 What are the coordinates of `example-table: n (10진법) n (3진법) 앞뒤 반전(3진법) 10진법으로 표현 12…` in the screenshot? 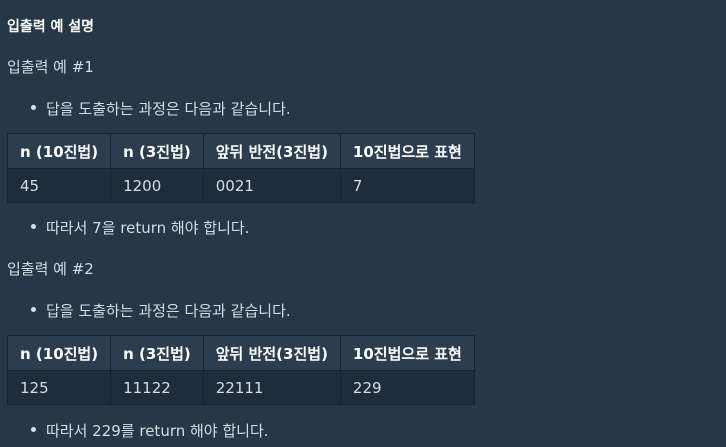 It's located at (240, 370).